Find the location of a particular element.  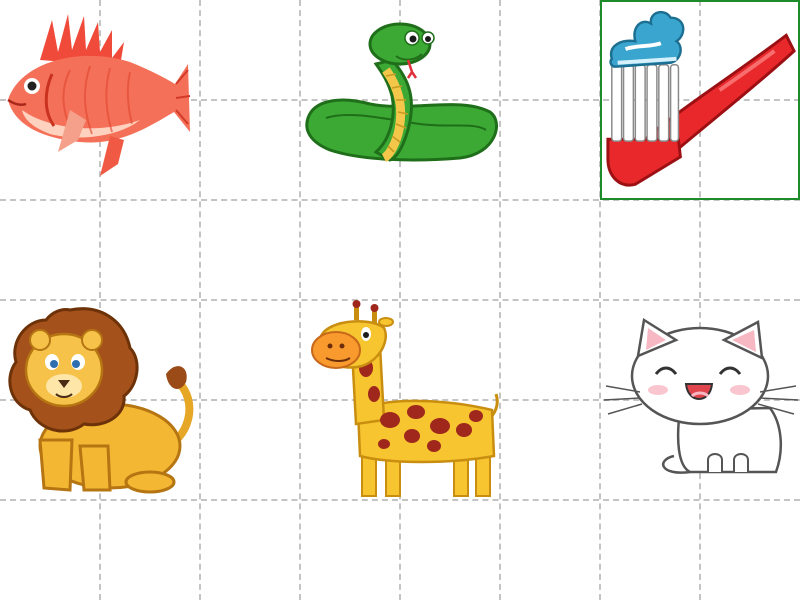

toothbrush-icon is located at coordinates (701, 98).